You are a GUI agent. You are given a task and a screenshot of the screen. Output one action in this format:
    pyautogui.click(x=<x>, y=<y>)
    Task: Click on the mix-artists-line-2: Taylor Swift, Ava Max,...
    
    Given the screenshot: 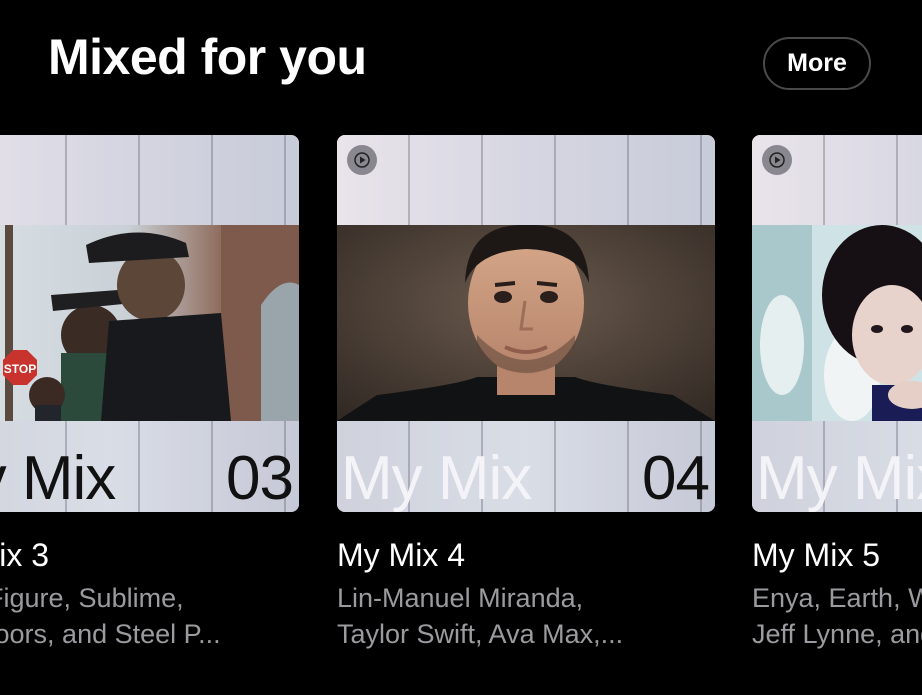 What is the action you would take?
    pyautogui.click(x=480, y=633)
    